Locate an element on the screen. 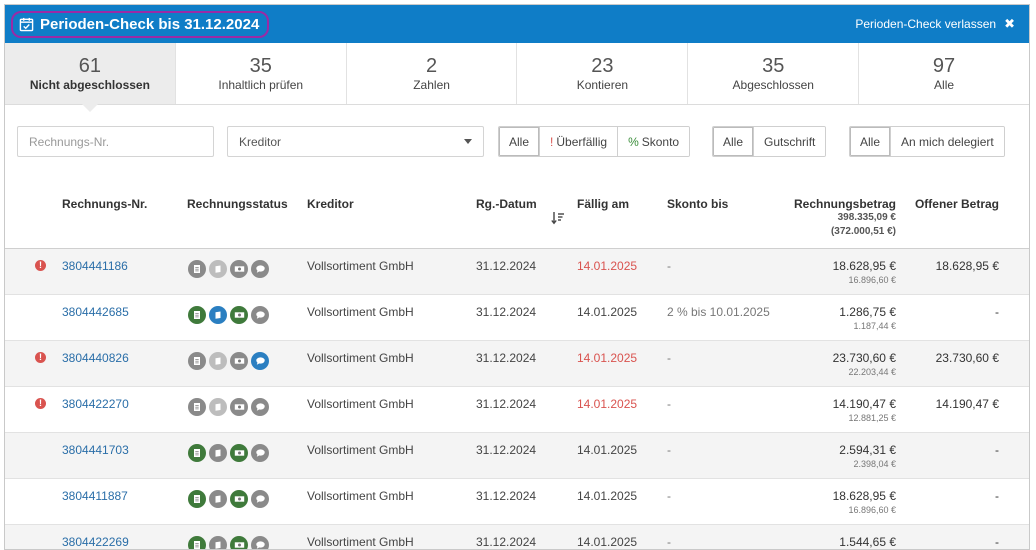  tab-inhaltlich-pruefen: 35 Inhaltlich prüfen is located at coordinates (261, 73).